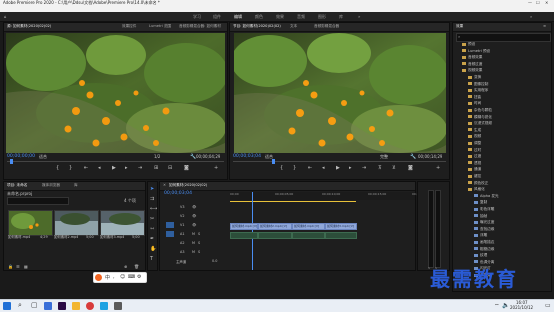  Describe the element at coordinates (438, 168) in the screenshot. I see `program-add-button-icon: +` at that location.